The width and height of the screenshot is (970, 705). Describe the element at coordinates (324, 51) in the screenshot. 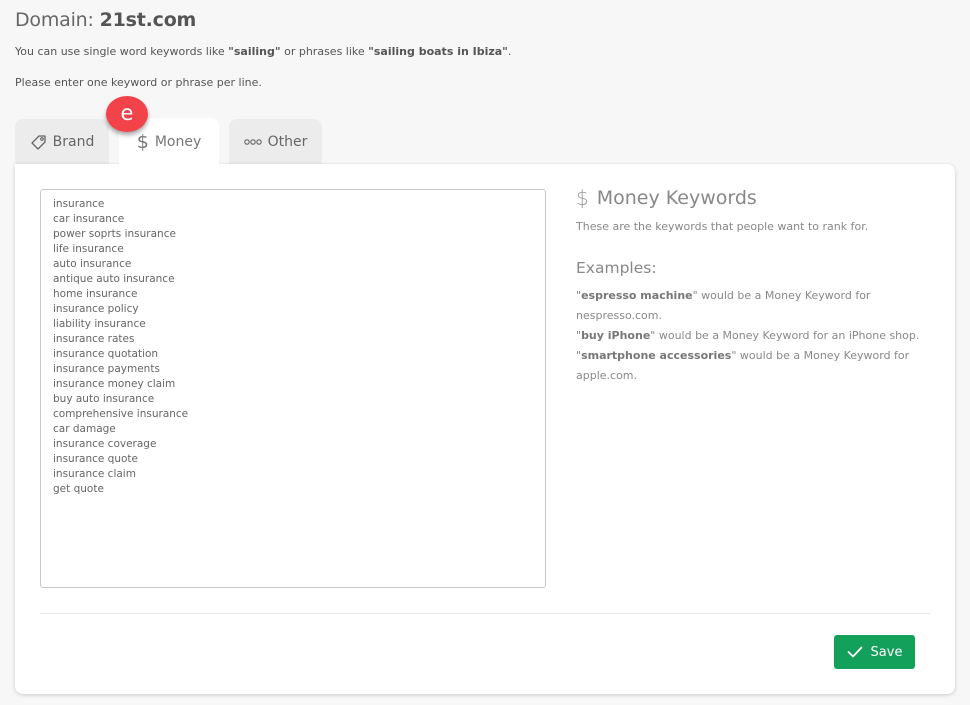

I see `intro-middle: or phrases like` at that location.